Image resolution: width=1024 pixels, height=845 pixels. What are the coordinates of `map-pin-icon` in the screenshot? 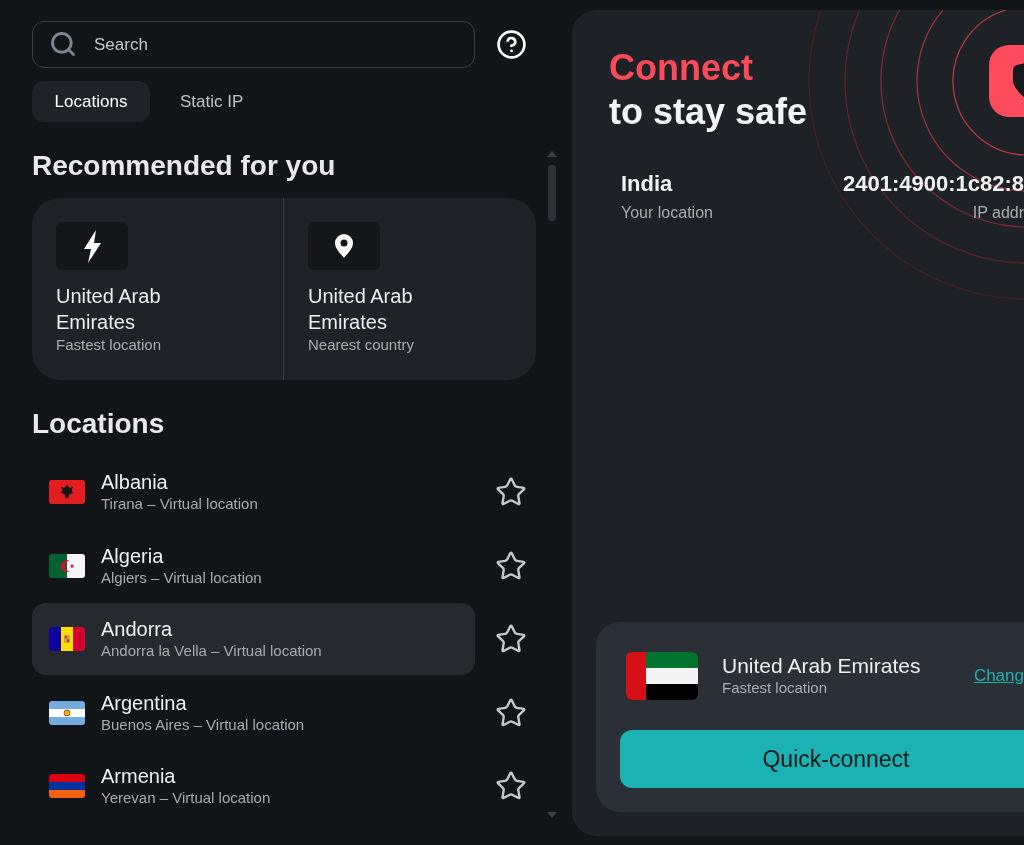 It's located at (344, 246).